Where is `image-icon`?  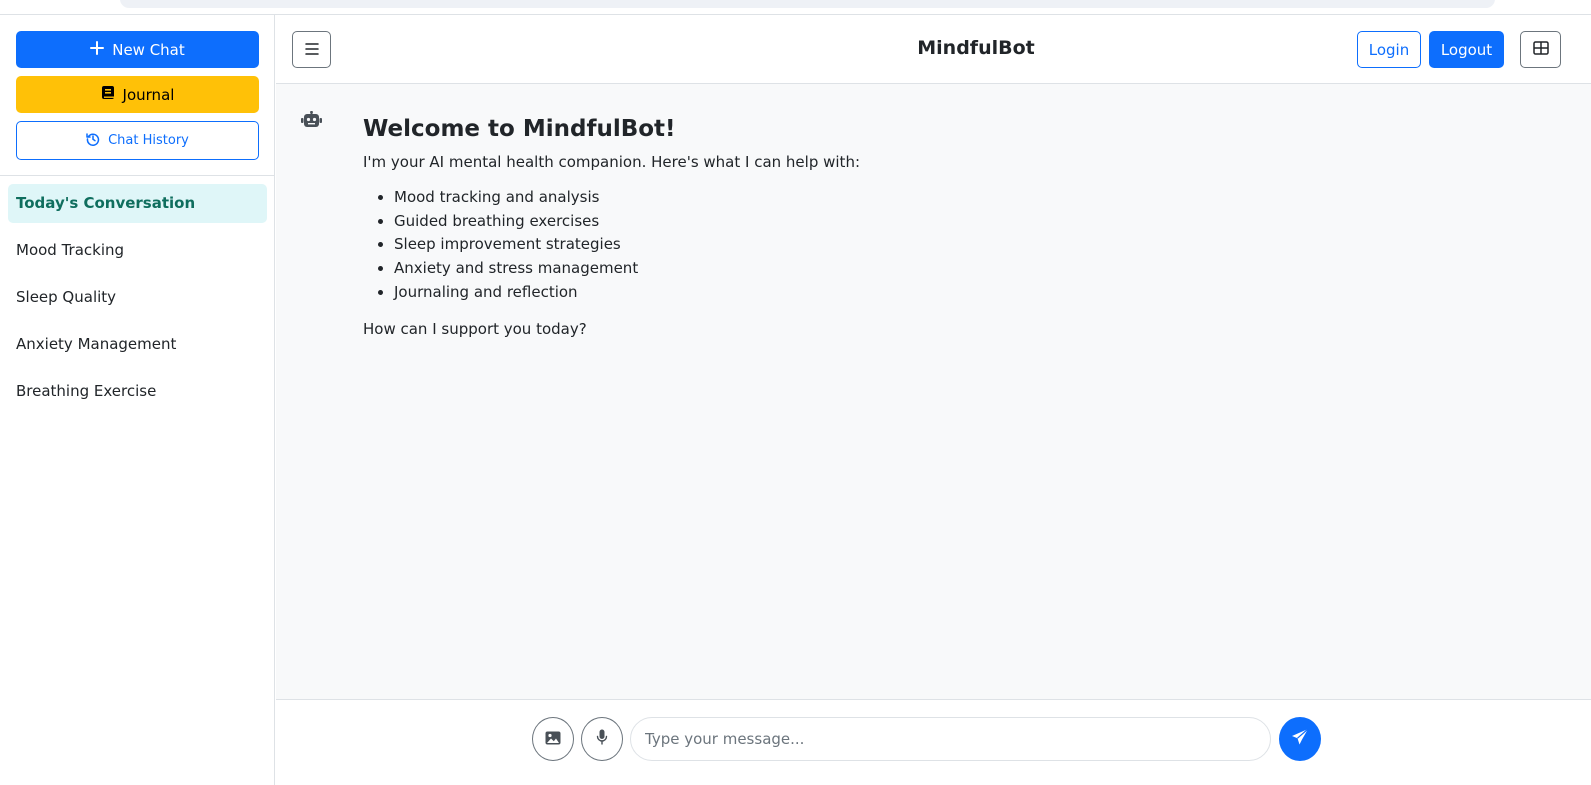 image-icon is located at coordinates (553, 739).